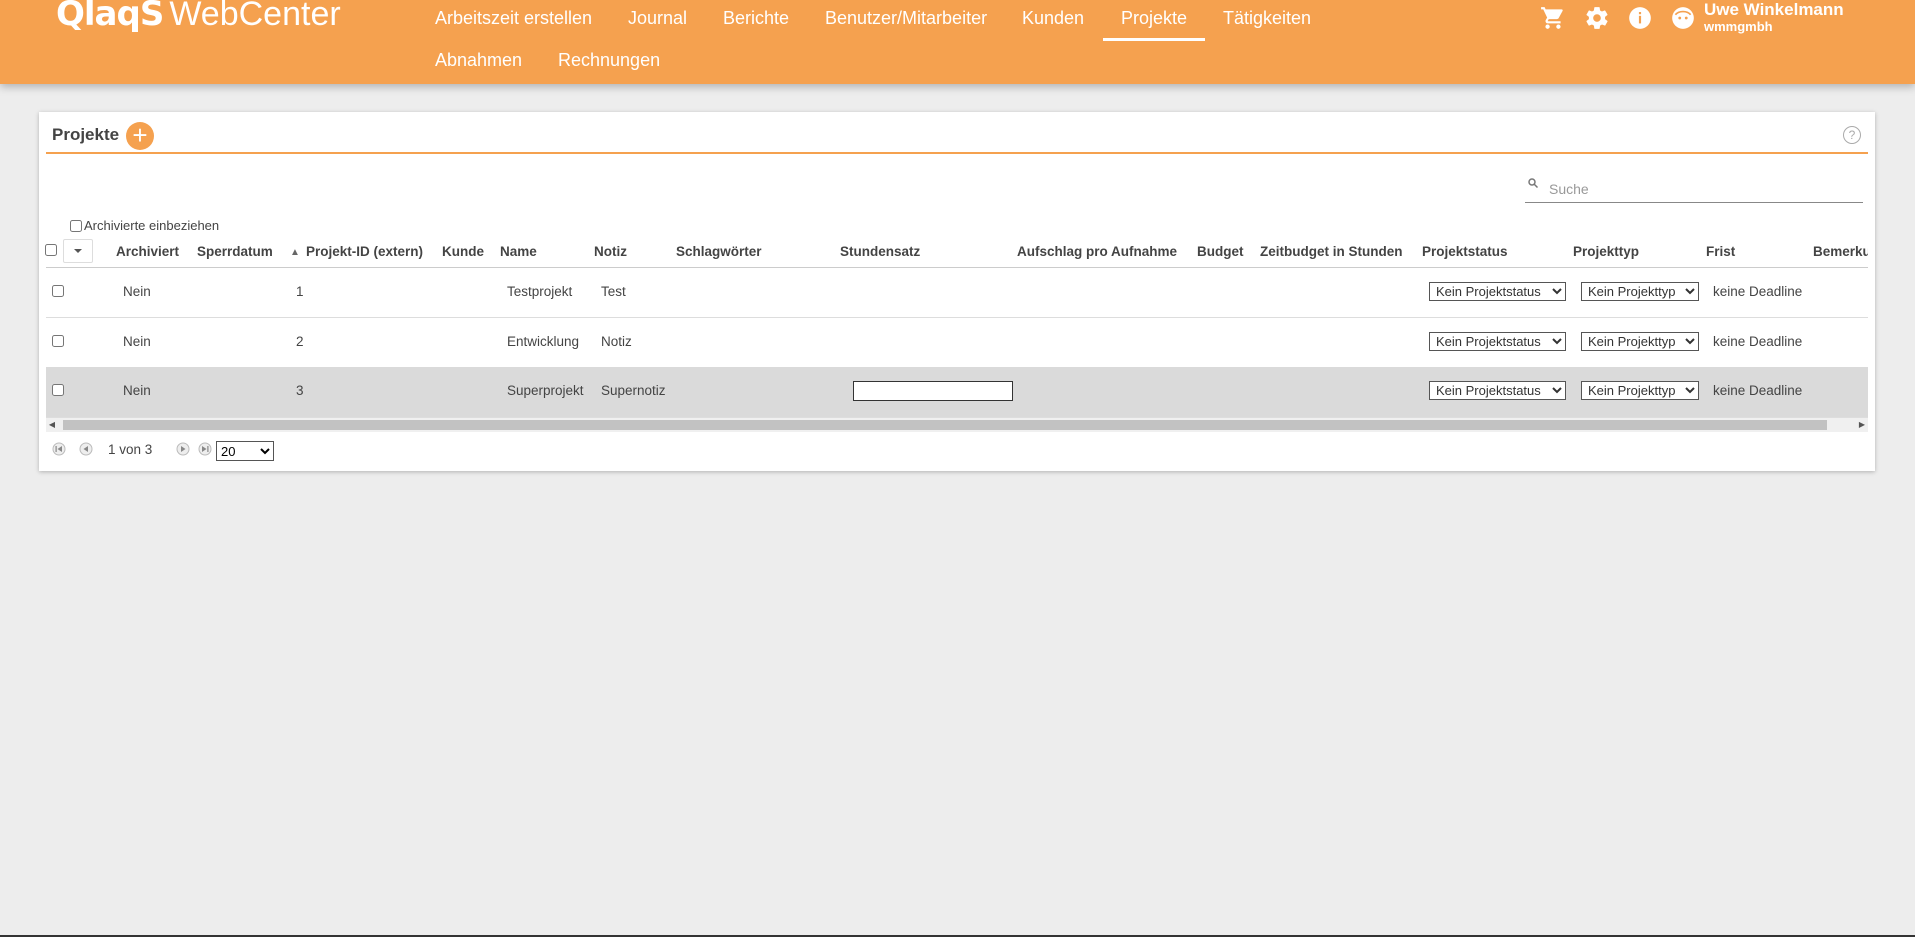 The width and height of the screenshot is (1915, 937). I want to click on nav-journal: Journal, so click(657, 18).